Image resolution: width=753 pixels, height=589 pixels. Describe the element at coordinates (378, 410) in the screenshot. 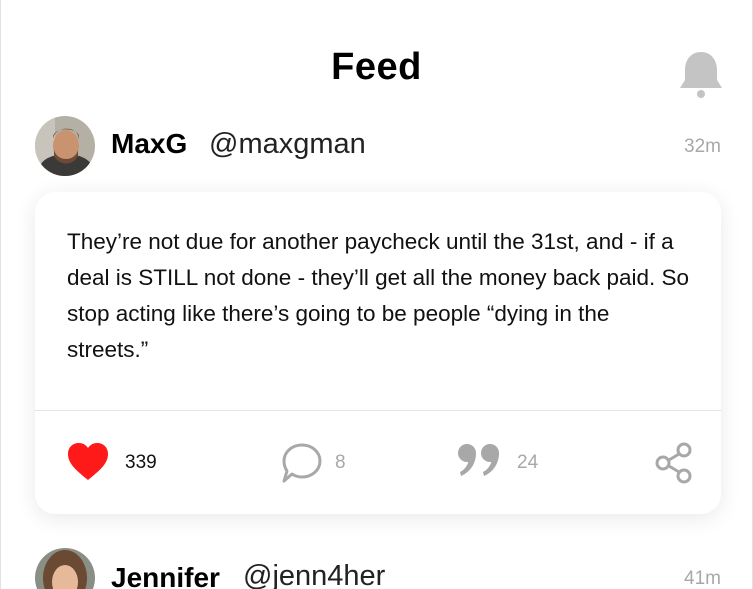

I see `divider` at that location.